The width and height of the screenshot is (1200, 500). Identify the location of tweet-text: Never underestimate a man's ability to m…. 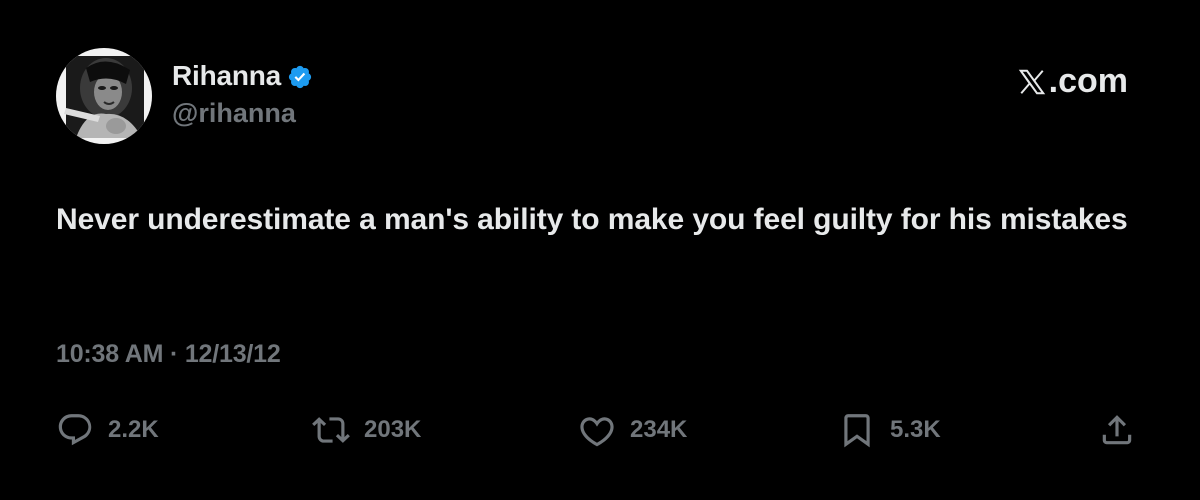
(592, 219).